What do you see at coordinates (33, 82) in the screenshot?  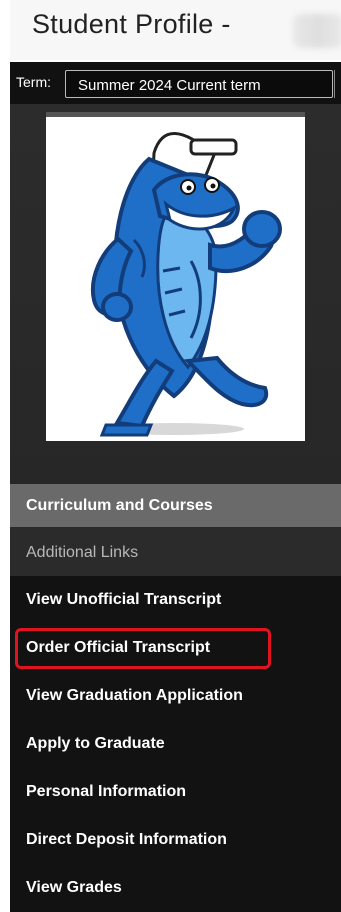 I see `term-label: Term:` at bounding box center [33, 82].